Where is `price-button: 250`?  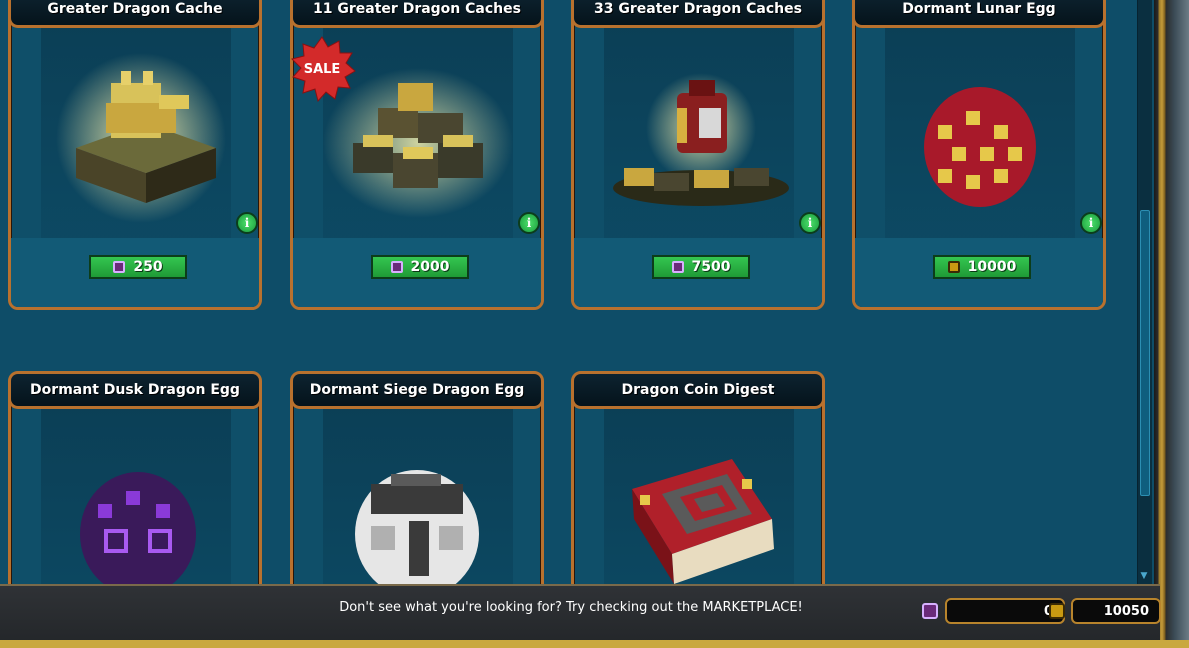
price-button: 250 is located at coordinates (138, 267).